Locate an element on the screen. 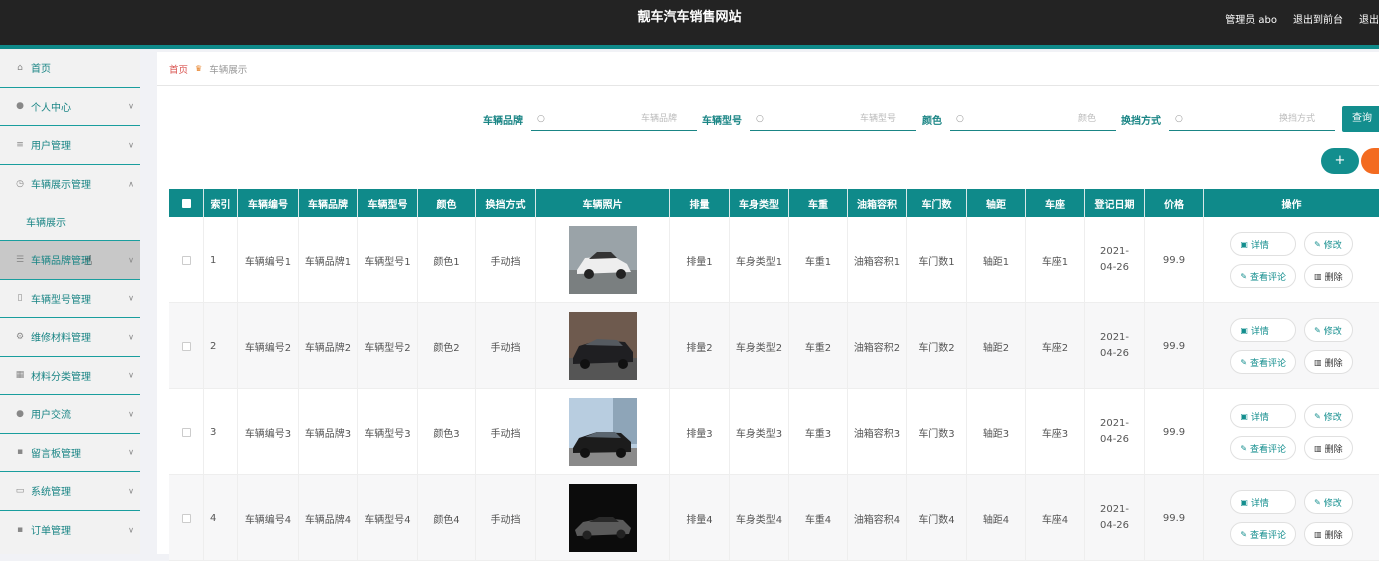 The image size is (1379, 561). brand-search: 车辆品牌 ○ 车辆品牌 is located at coordinates (590, 119).